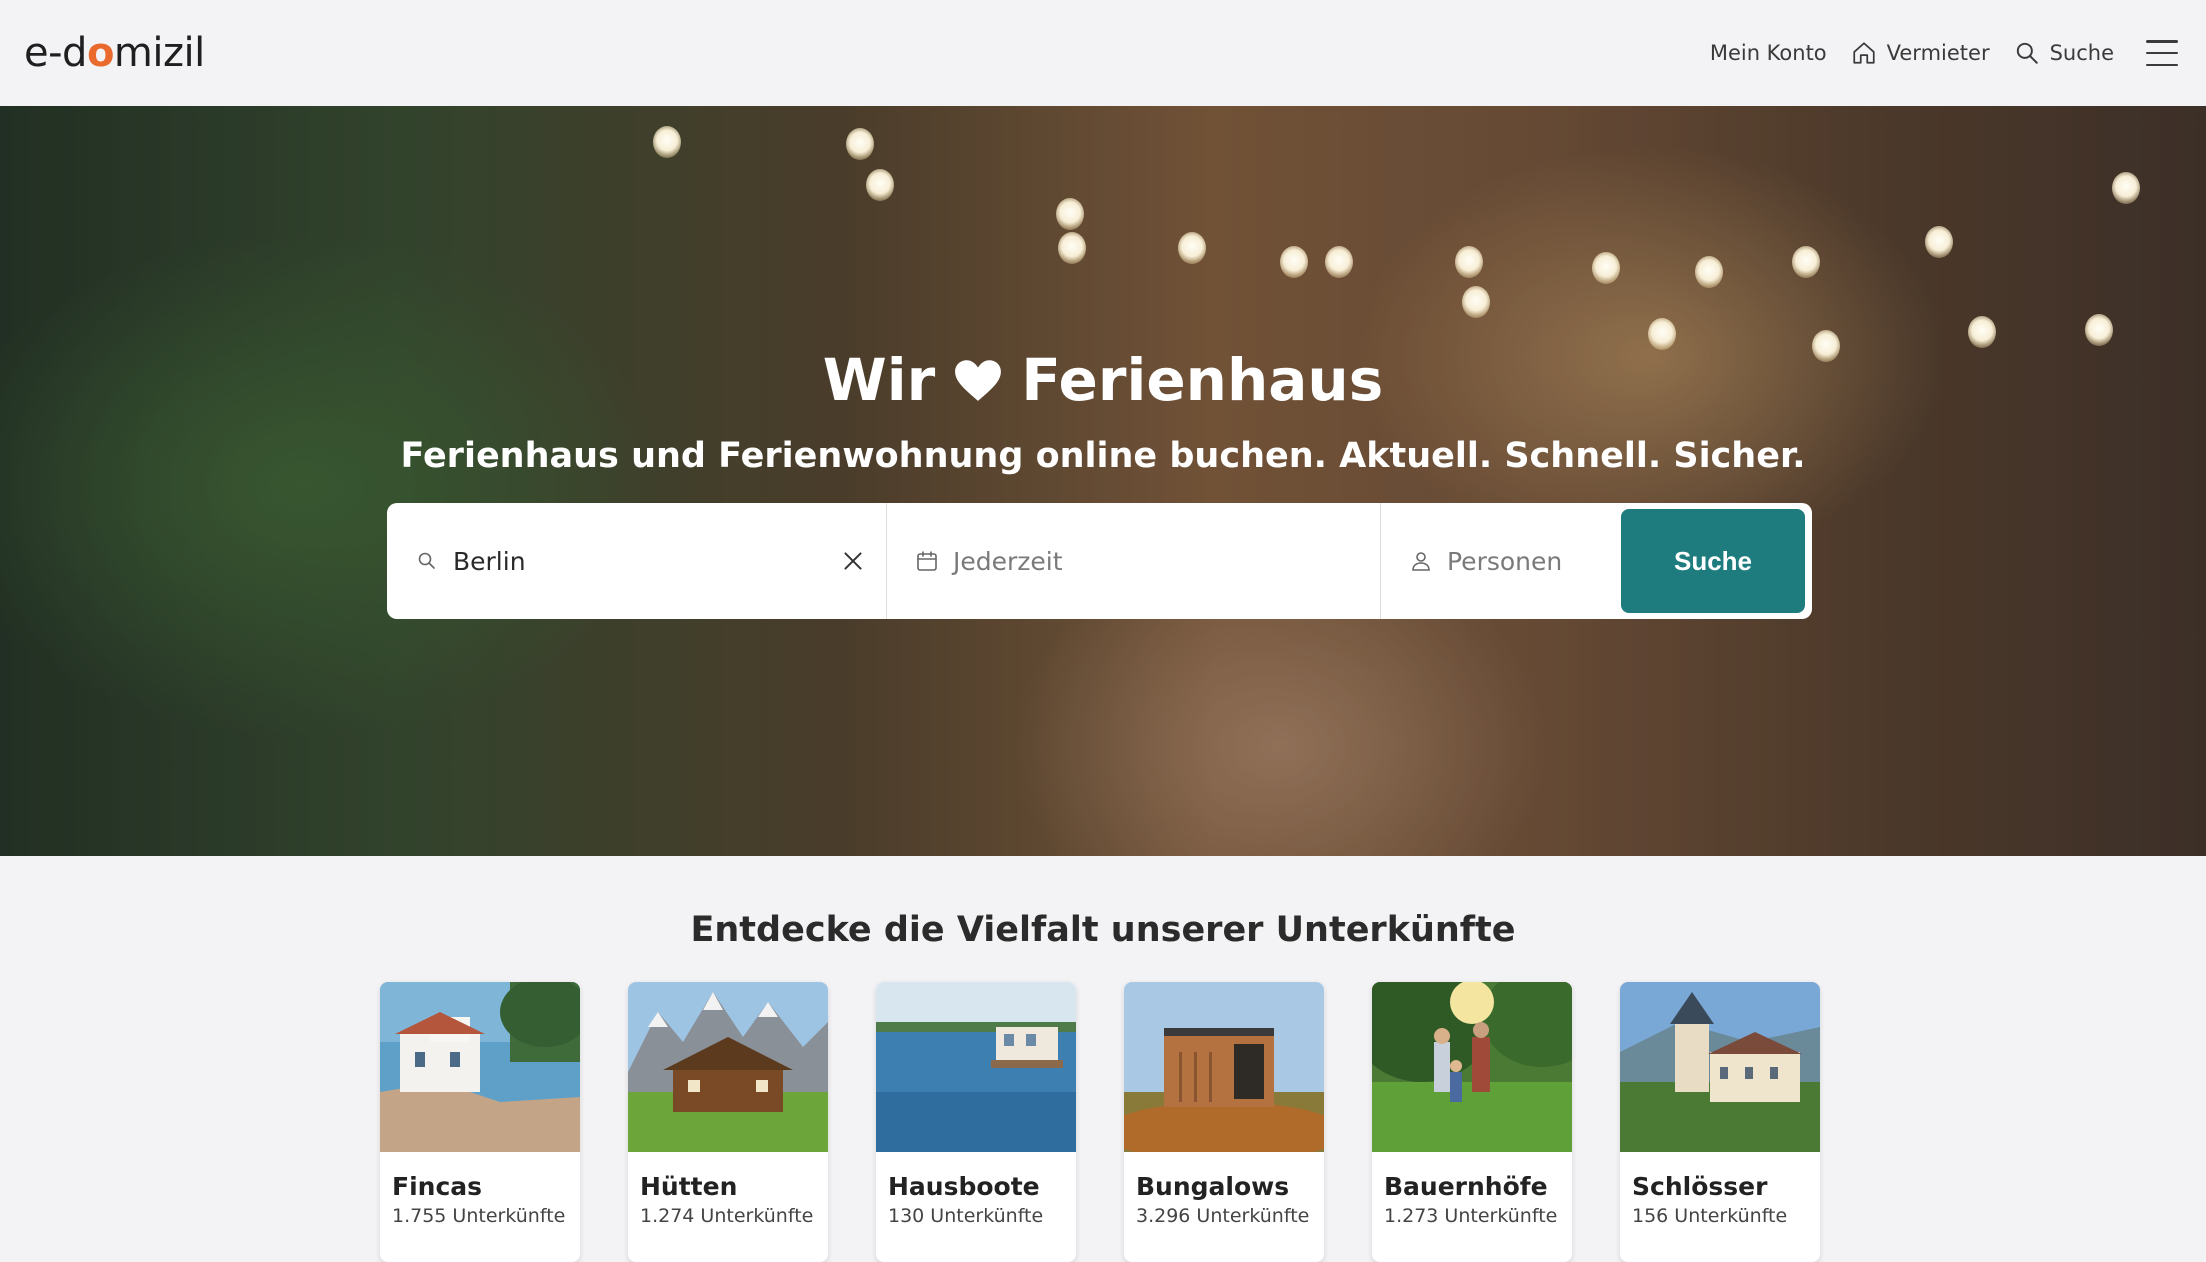 Image resolution: width=2206 pixels, height=1262 pixels. What do you see at coordinates (927, 561) in the screenshot?
I see `calendar-icon` at bounding box center [927, 561].